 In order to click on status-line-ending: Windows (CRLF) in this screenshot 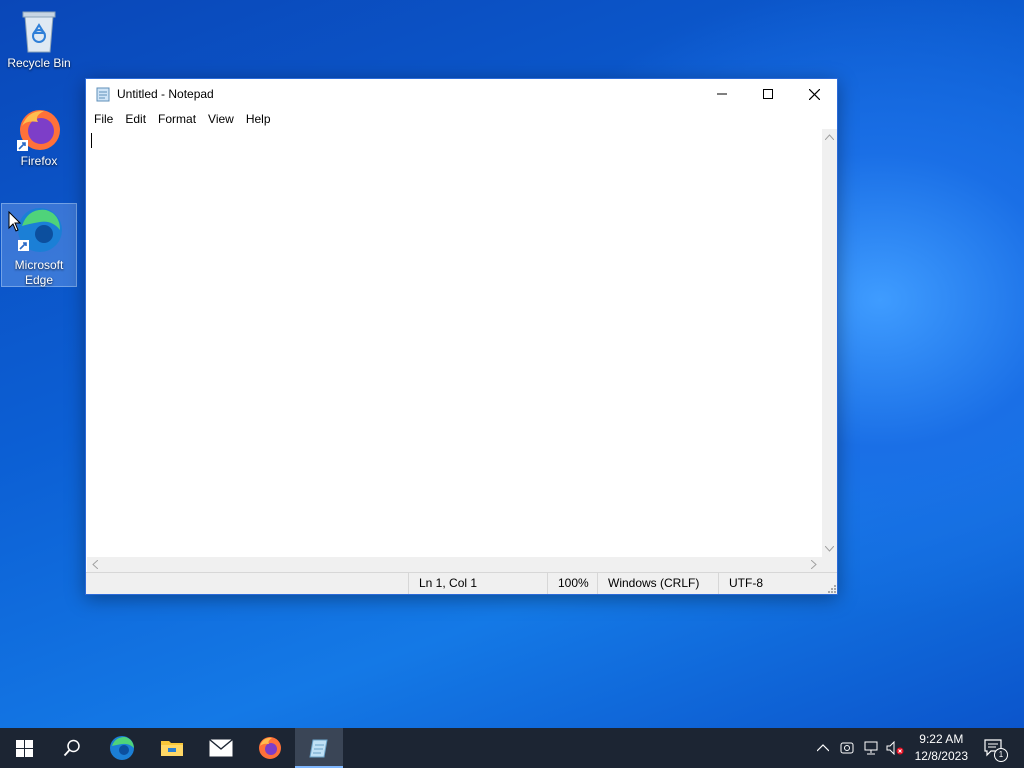, I will do `click(657, 583)`.